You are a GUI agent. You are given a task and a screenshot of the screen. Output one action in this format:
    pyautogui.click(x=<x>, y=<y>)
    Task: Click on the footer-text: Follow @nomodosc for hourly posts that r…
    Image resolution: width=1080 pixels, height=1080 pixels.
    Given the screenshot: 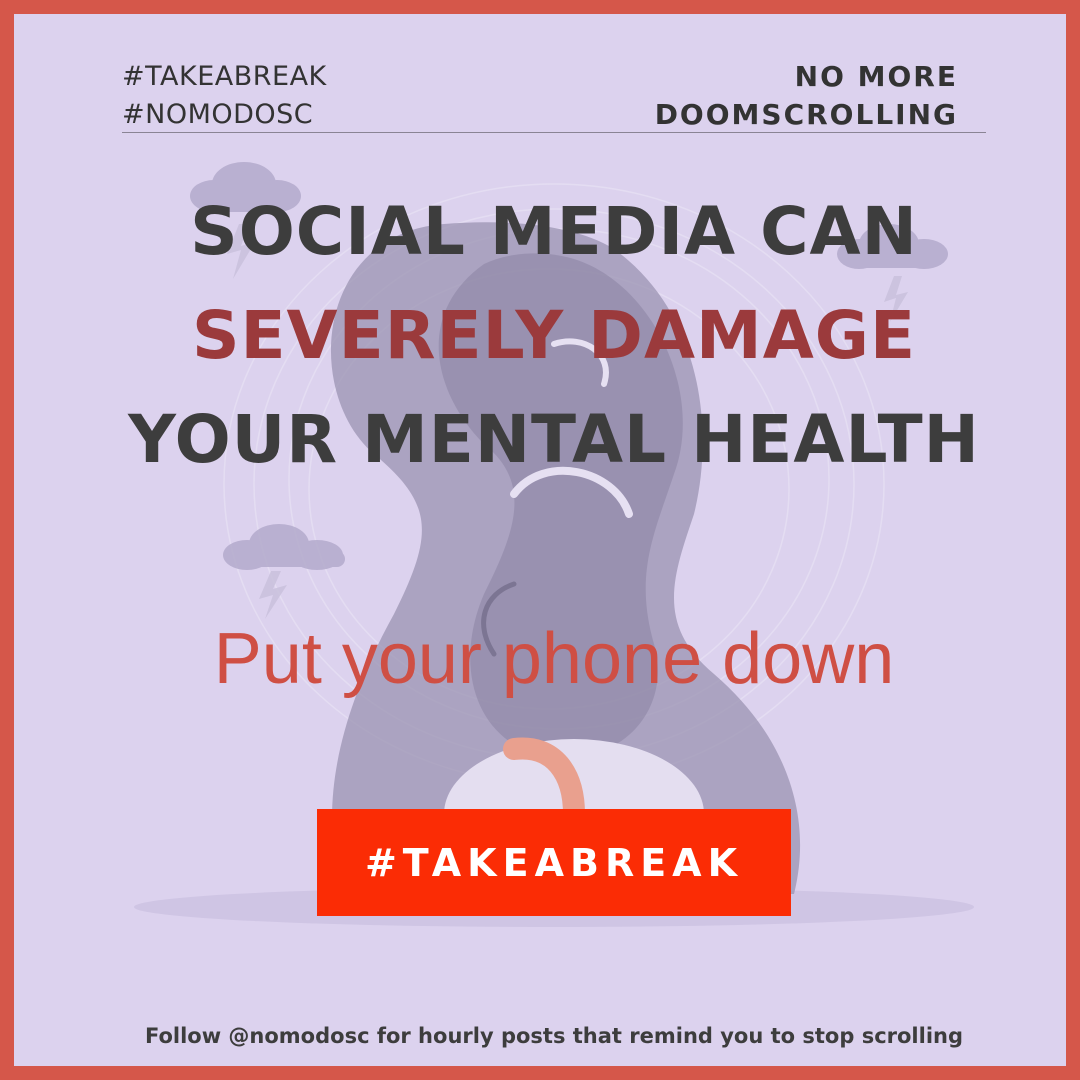 What is the action you would take?
    pyautogui.click(x=554, y=1036)
    